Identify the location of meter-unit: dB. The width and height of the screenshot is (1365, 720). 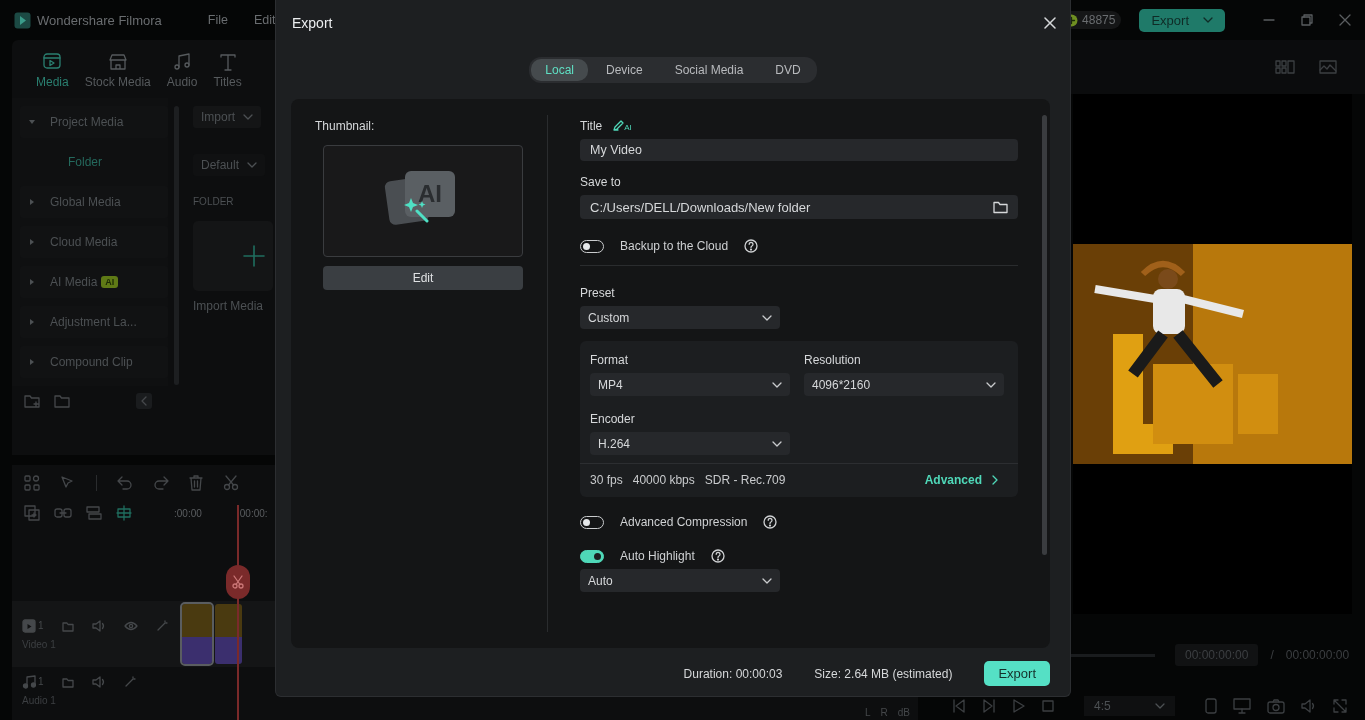
(903, 712).